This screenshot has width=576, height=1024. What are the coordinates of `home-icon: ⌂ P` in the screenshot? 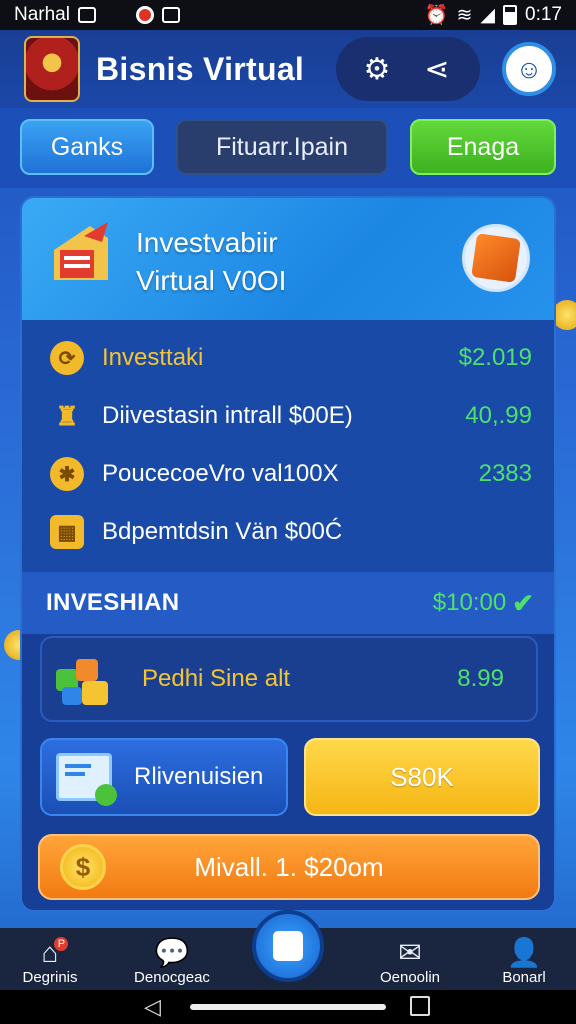 It's located at (56, 952).